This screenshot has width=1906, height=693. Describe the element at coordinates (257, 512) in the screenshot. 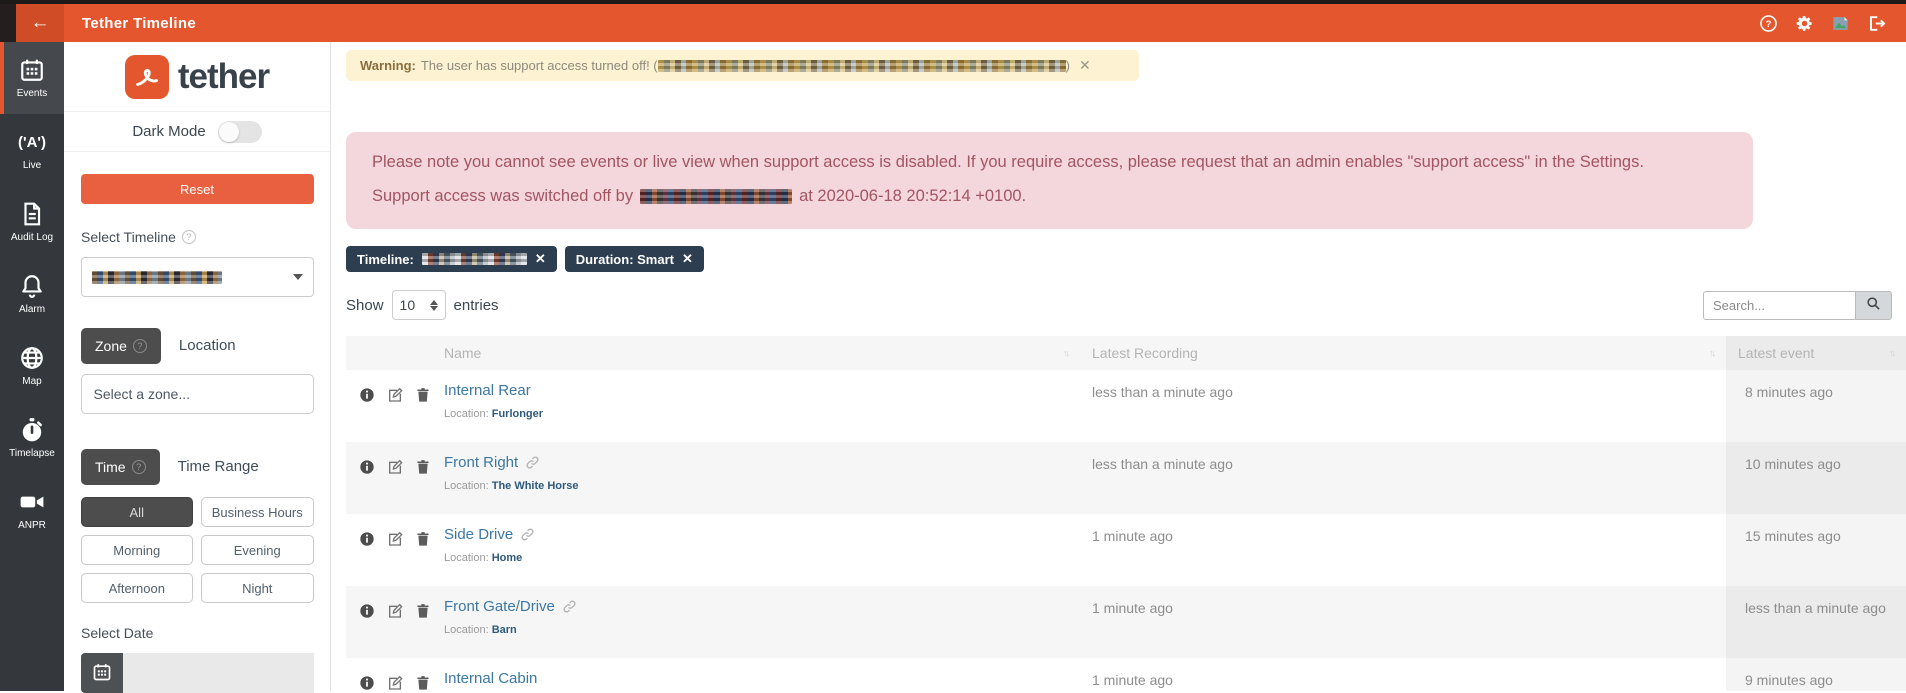

I see `time-filter-business-hours: Business Hours` at that location.